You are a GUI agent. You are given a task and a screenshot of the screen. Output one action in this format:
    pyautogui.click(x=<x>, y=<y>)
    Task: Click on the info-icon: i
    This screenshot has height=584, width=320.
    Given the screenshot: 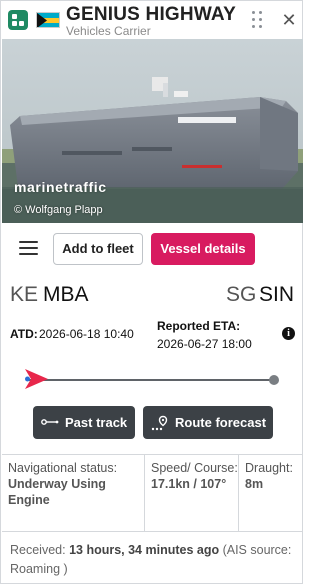 What is the action you would take?
    pyautogui.click(x=288, y=333)
    